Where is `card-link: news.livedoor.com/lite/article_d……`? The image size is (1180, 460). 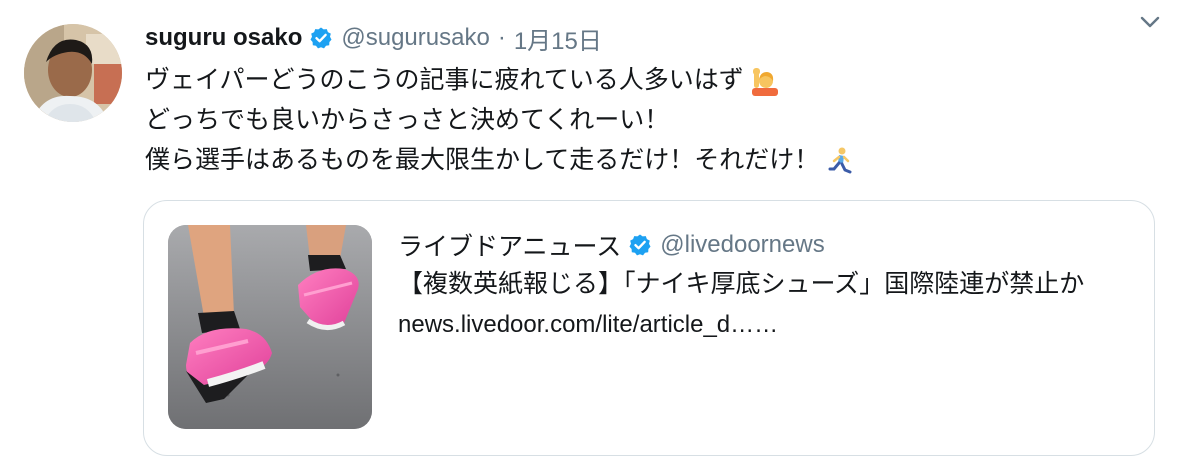 card-link: news.livedoor.com/lite/article_d…… is located at coordinates (764, 325).